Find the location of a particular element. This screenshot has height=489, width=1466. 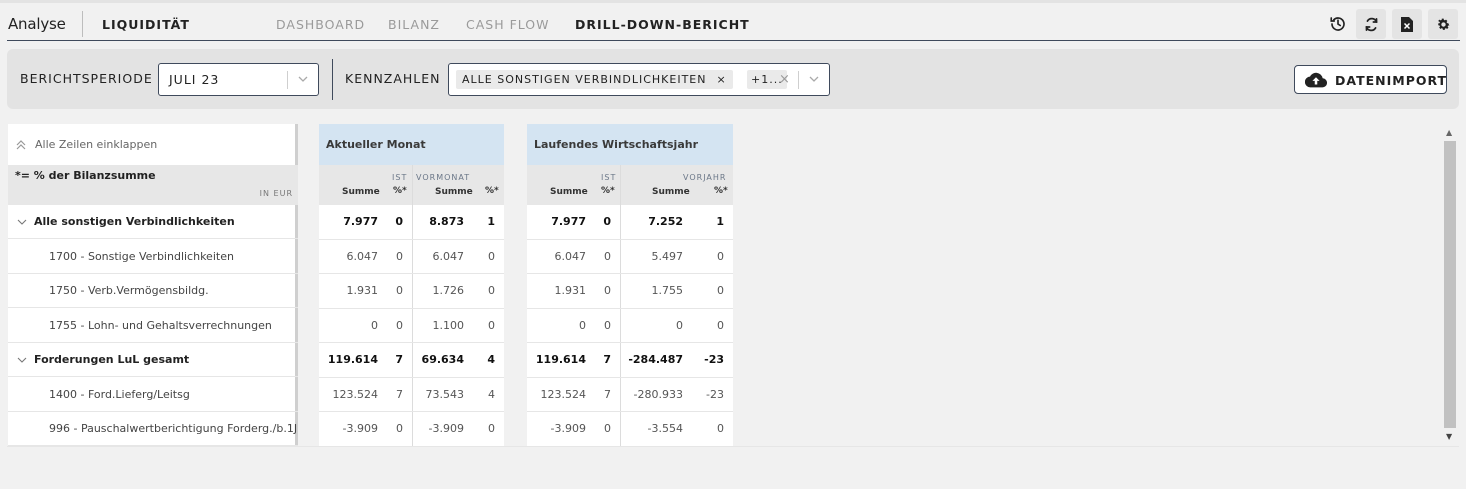

tab-cash-flow: CASH FLOW is located at coordinates (508, 24).